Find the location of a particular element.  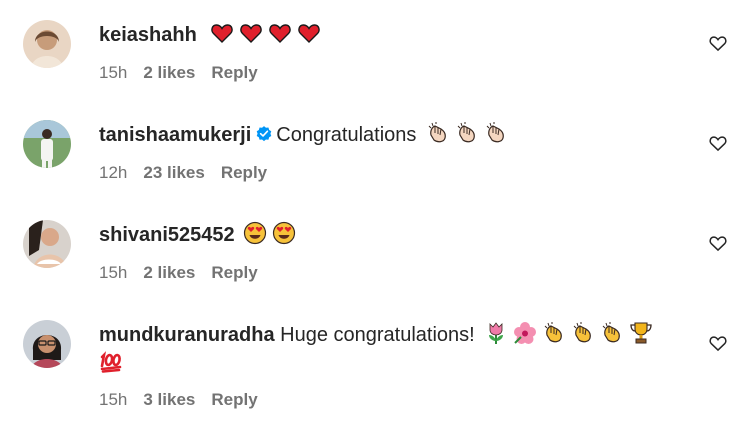

comment-text: Congratulations is located at coordinates (346, 135).